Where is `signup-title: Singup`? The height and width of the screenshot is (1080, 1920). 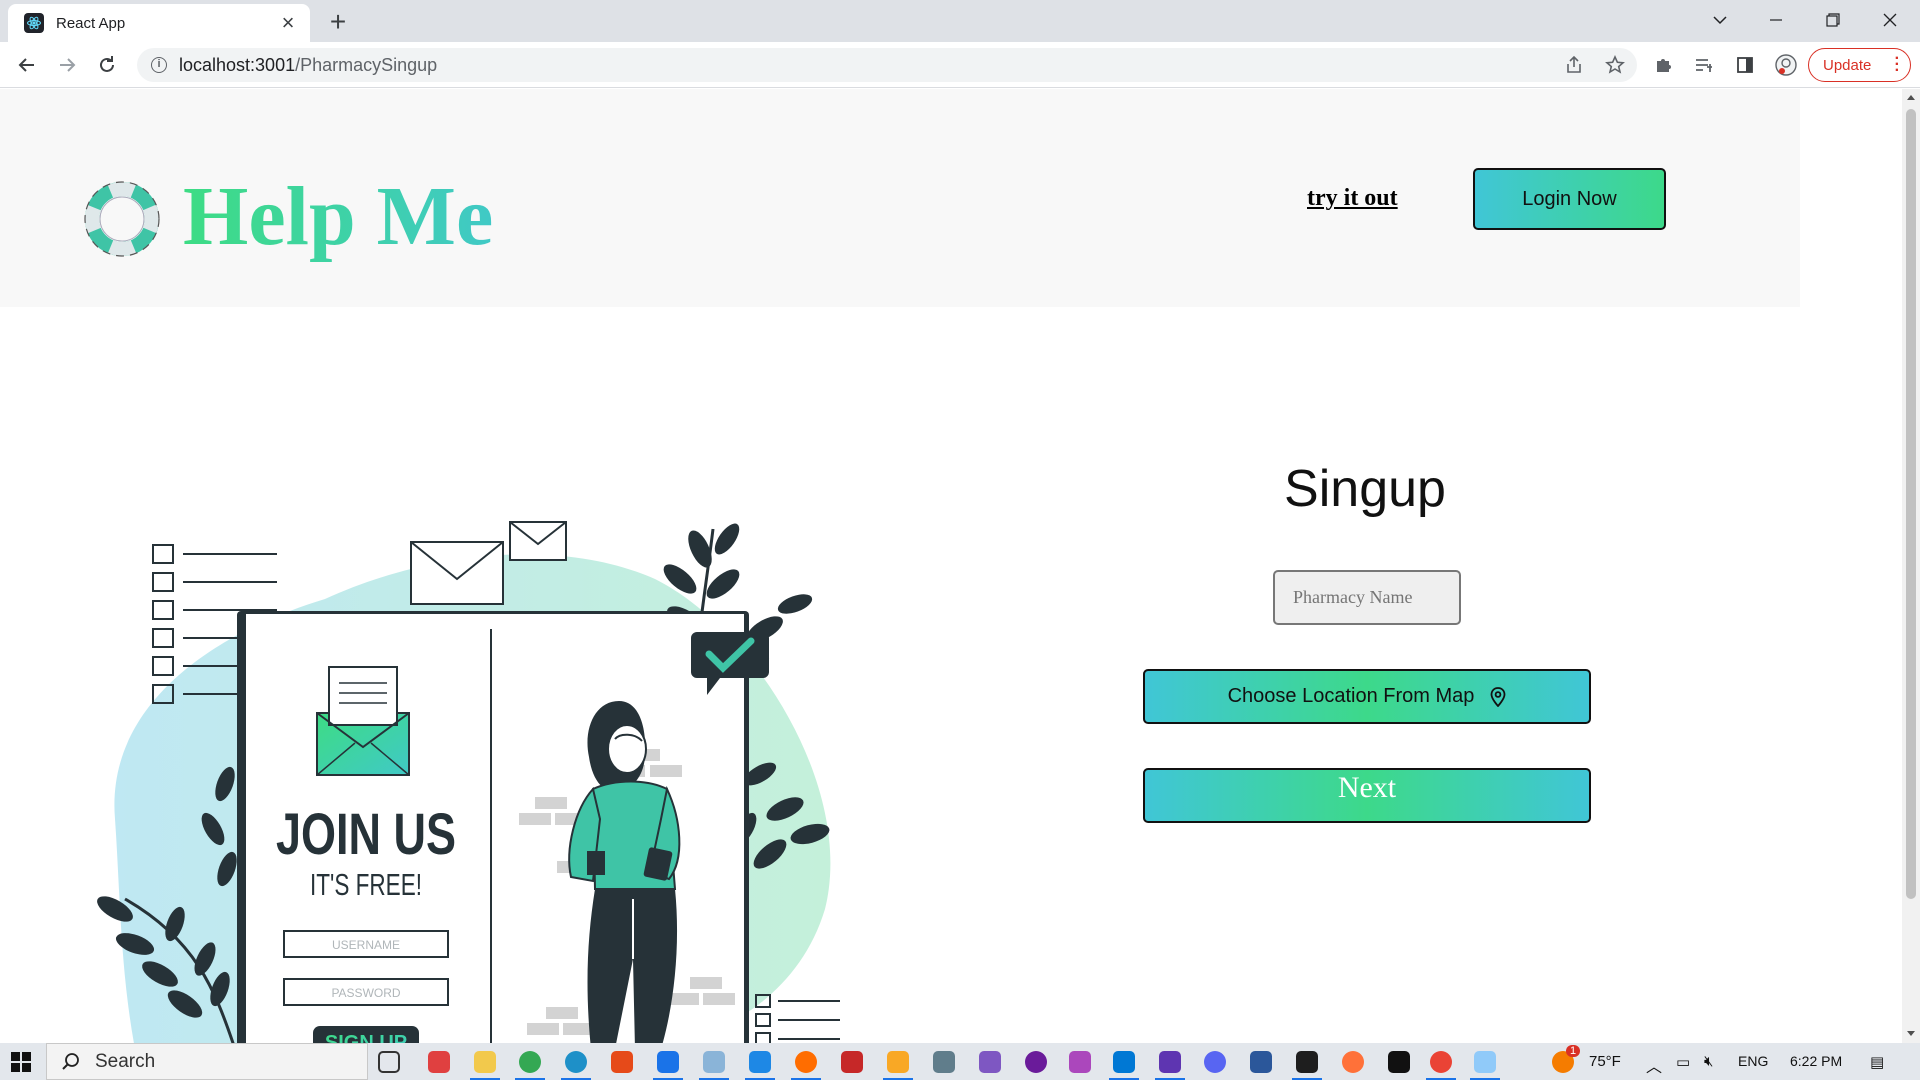 signup-title: Singup is located at coordinates (1365, 489).